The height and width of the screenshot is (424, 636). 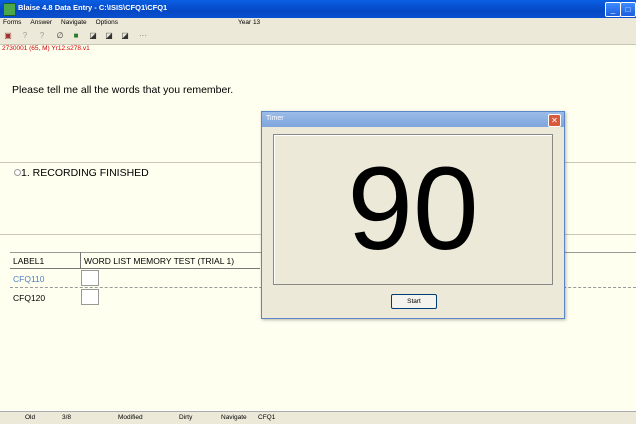 What do you see at coordinates (130, 417) in the screenshot?
I see `status-modified: Modified` at bounding box center [130, 417].